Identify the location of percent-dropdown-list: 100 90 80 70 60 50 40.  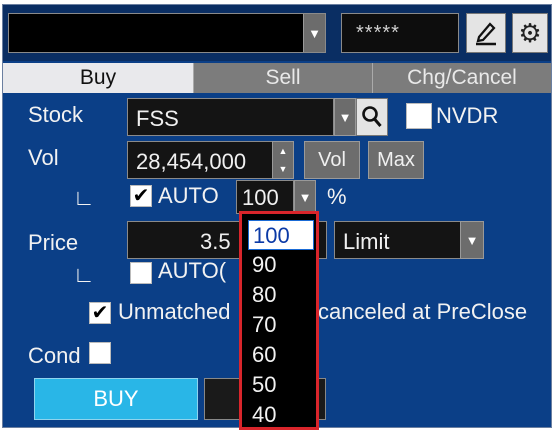
(279, 320).